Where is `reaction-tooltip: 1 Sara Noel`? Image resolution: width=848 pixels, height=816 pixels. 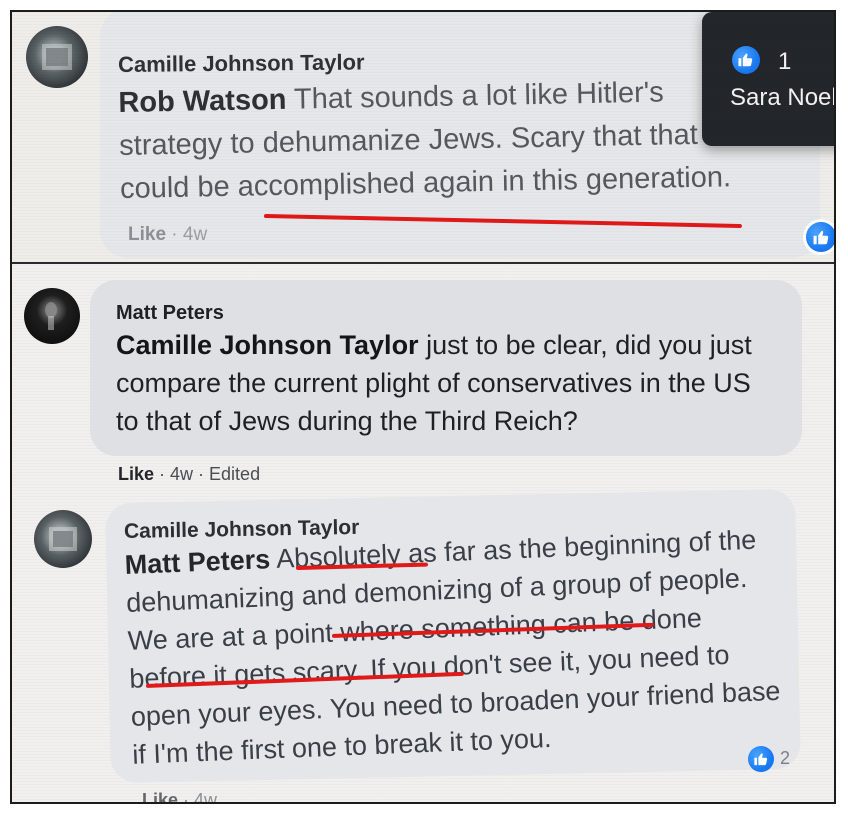 reaction-tooltip: 1 Sara Noel is located at coordinates (768, 79).